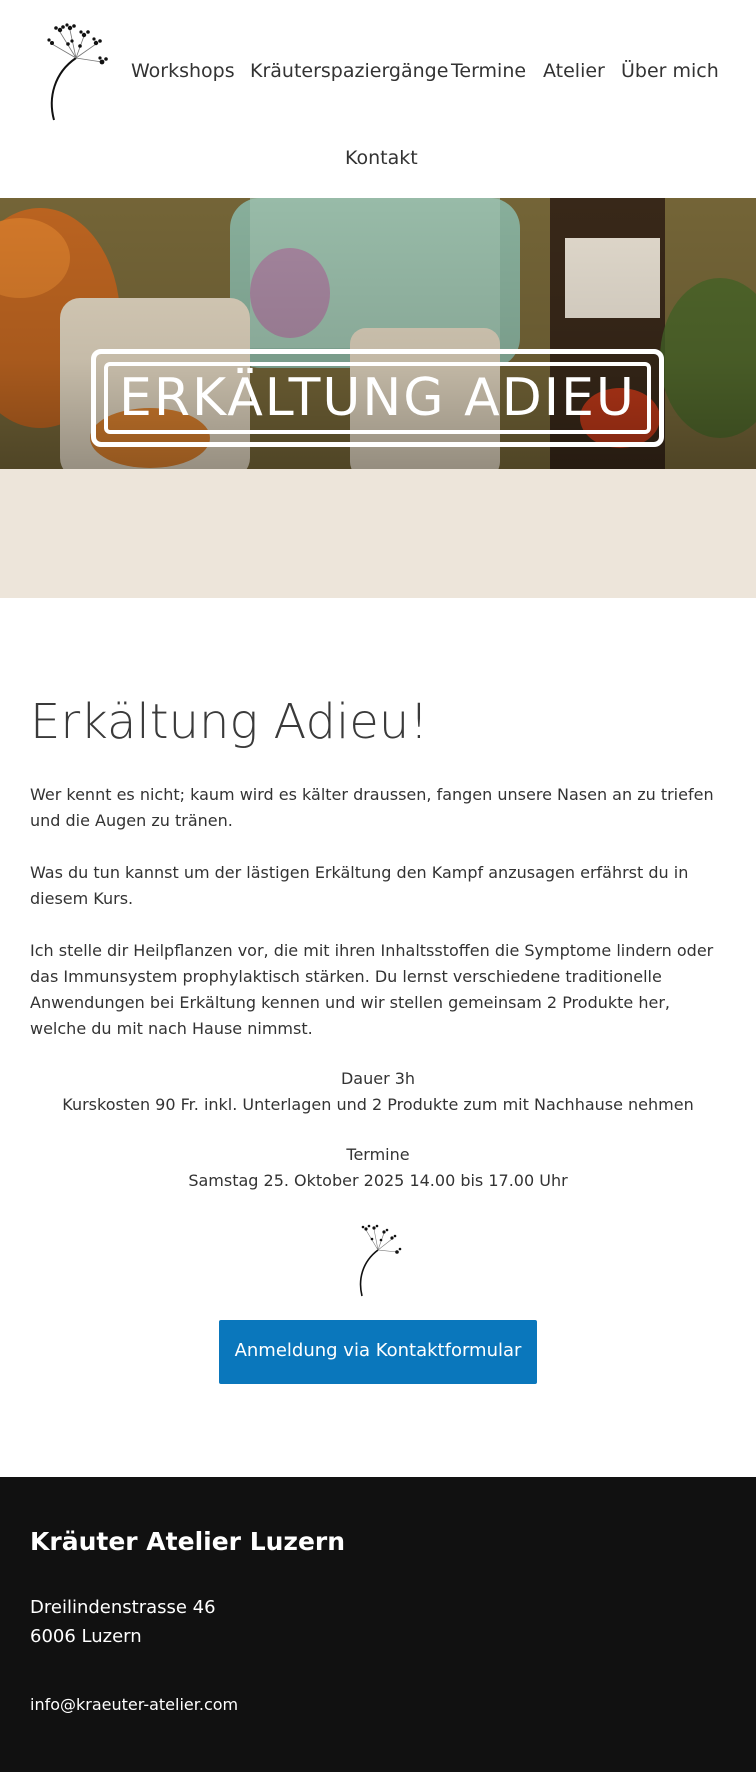 This screenshot has width=756, height=1772. What do you see at coordinates (378, 533) in the screenshot?
I see `beige-band` at bounding box center [378, 533].